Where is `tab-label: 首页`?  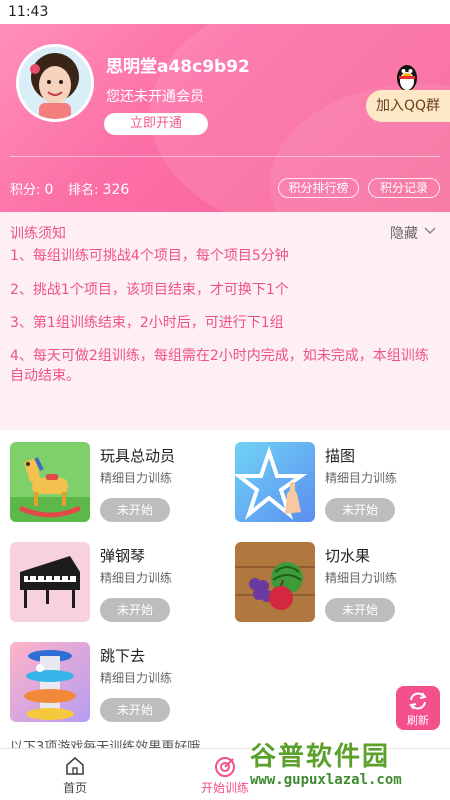
tab-label: 首页 is located at coordinates (74, 788).